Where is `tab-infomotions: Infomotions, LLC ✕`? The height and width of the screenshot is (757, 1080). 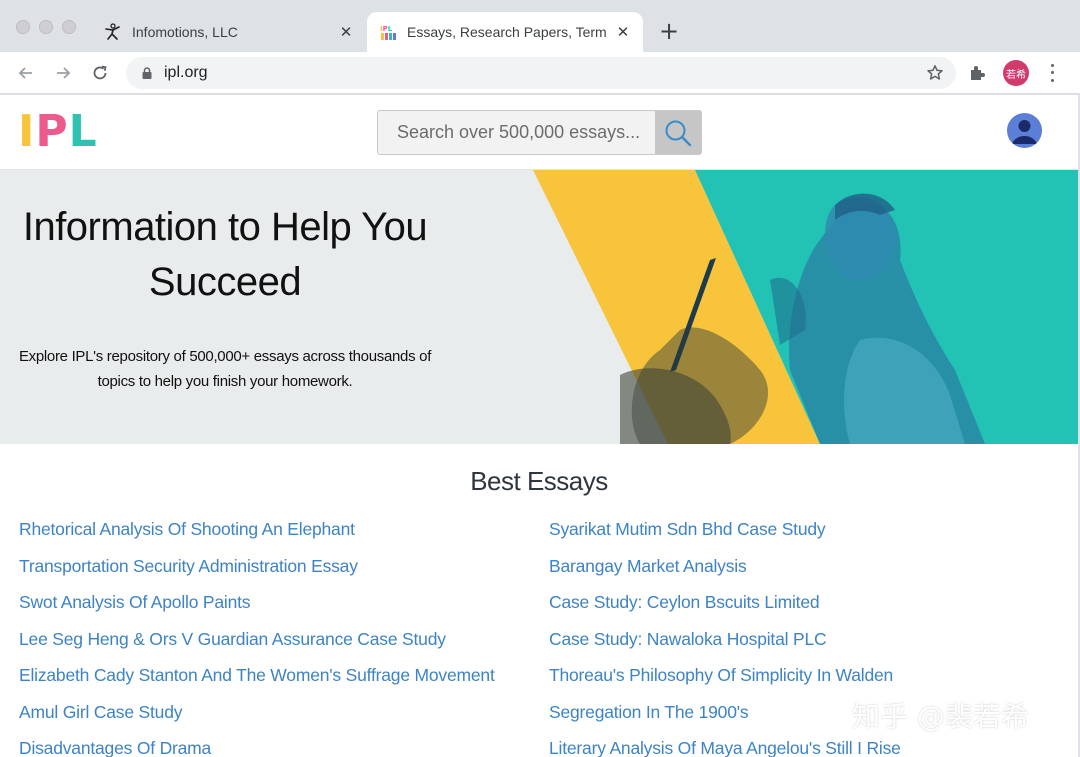
tab-infomotions: Infomotions, LLC ✕ is located at coordinates (229, 32).